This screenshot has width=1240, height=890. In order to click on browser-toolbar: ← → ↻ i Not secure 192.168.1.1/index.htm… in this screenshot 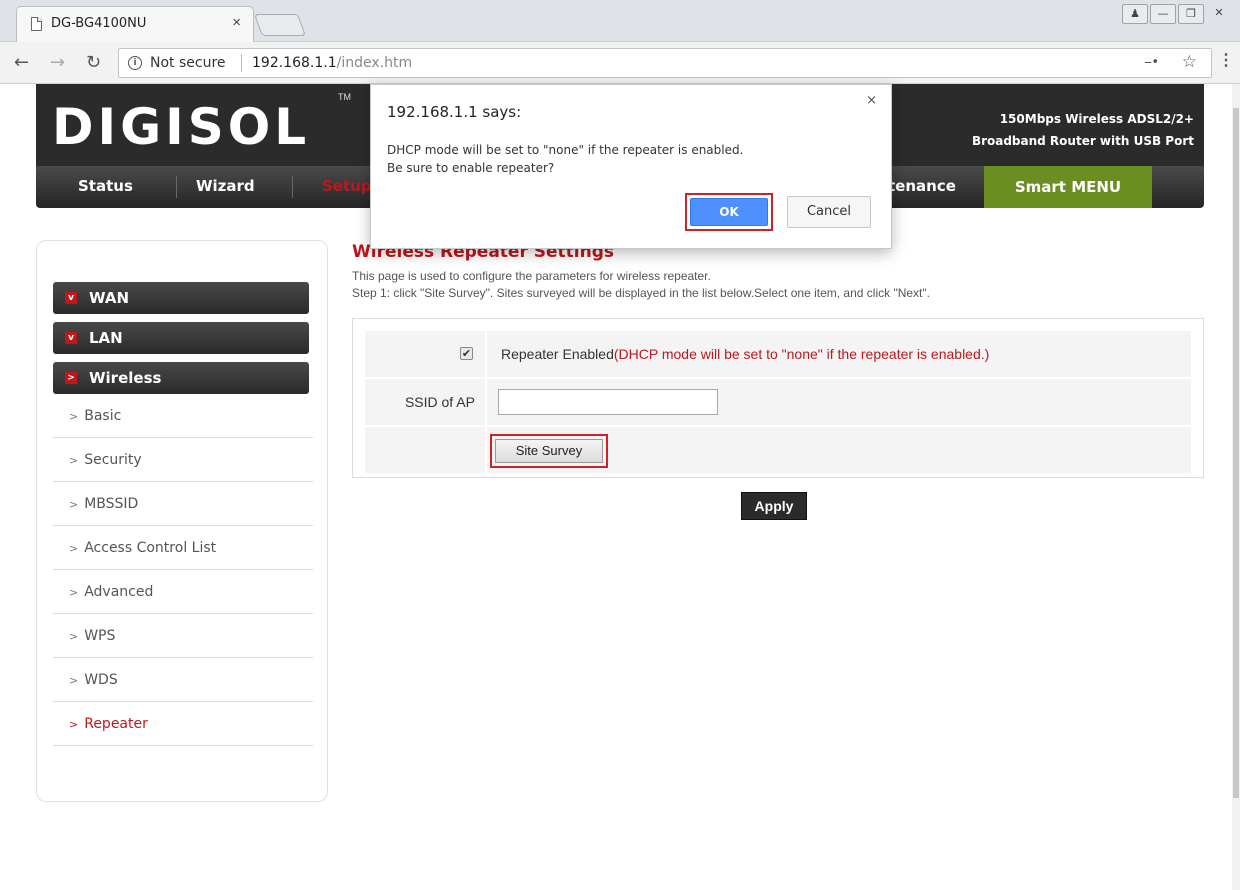, I will do `click(620, 63)`.